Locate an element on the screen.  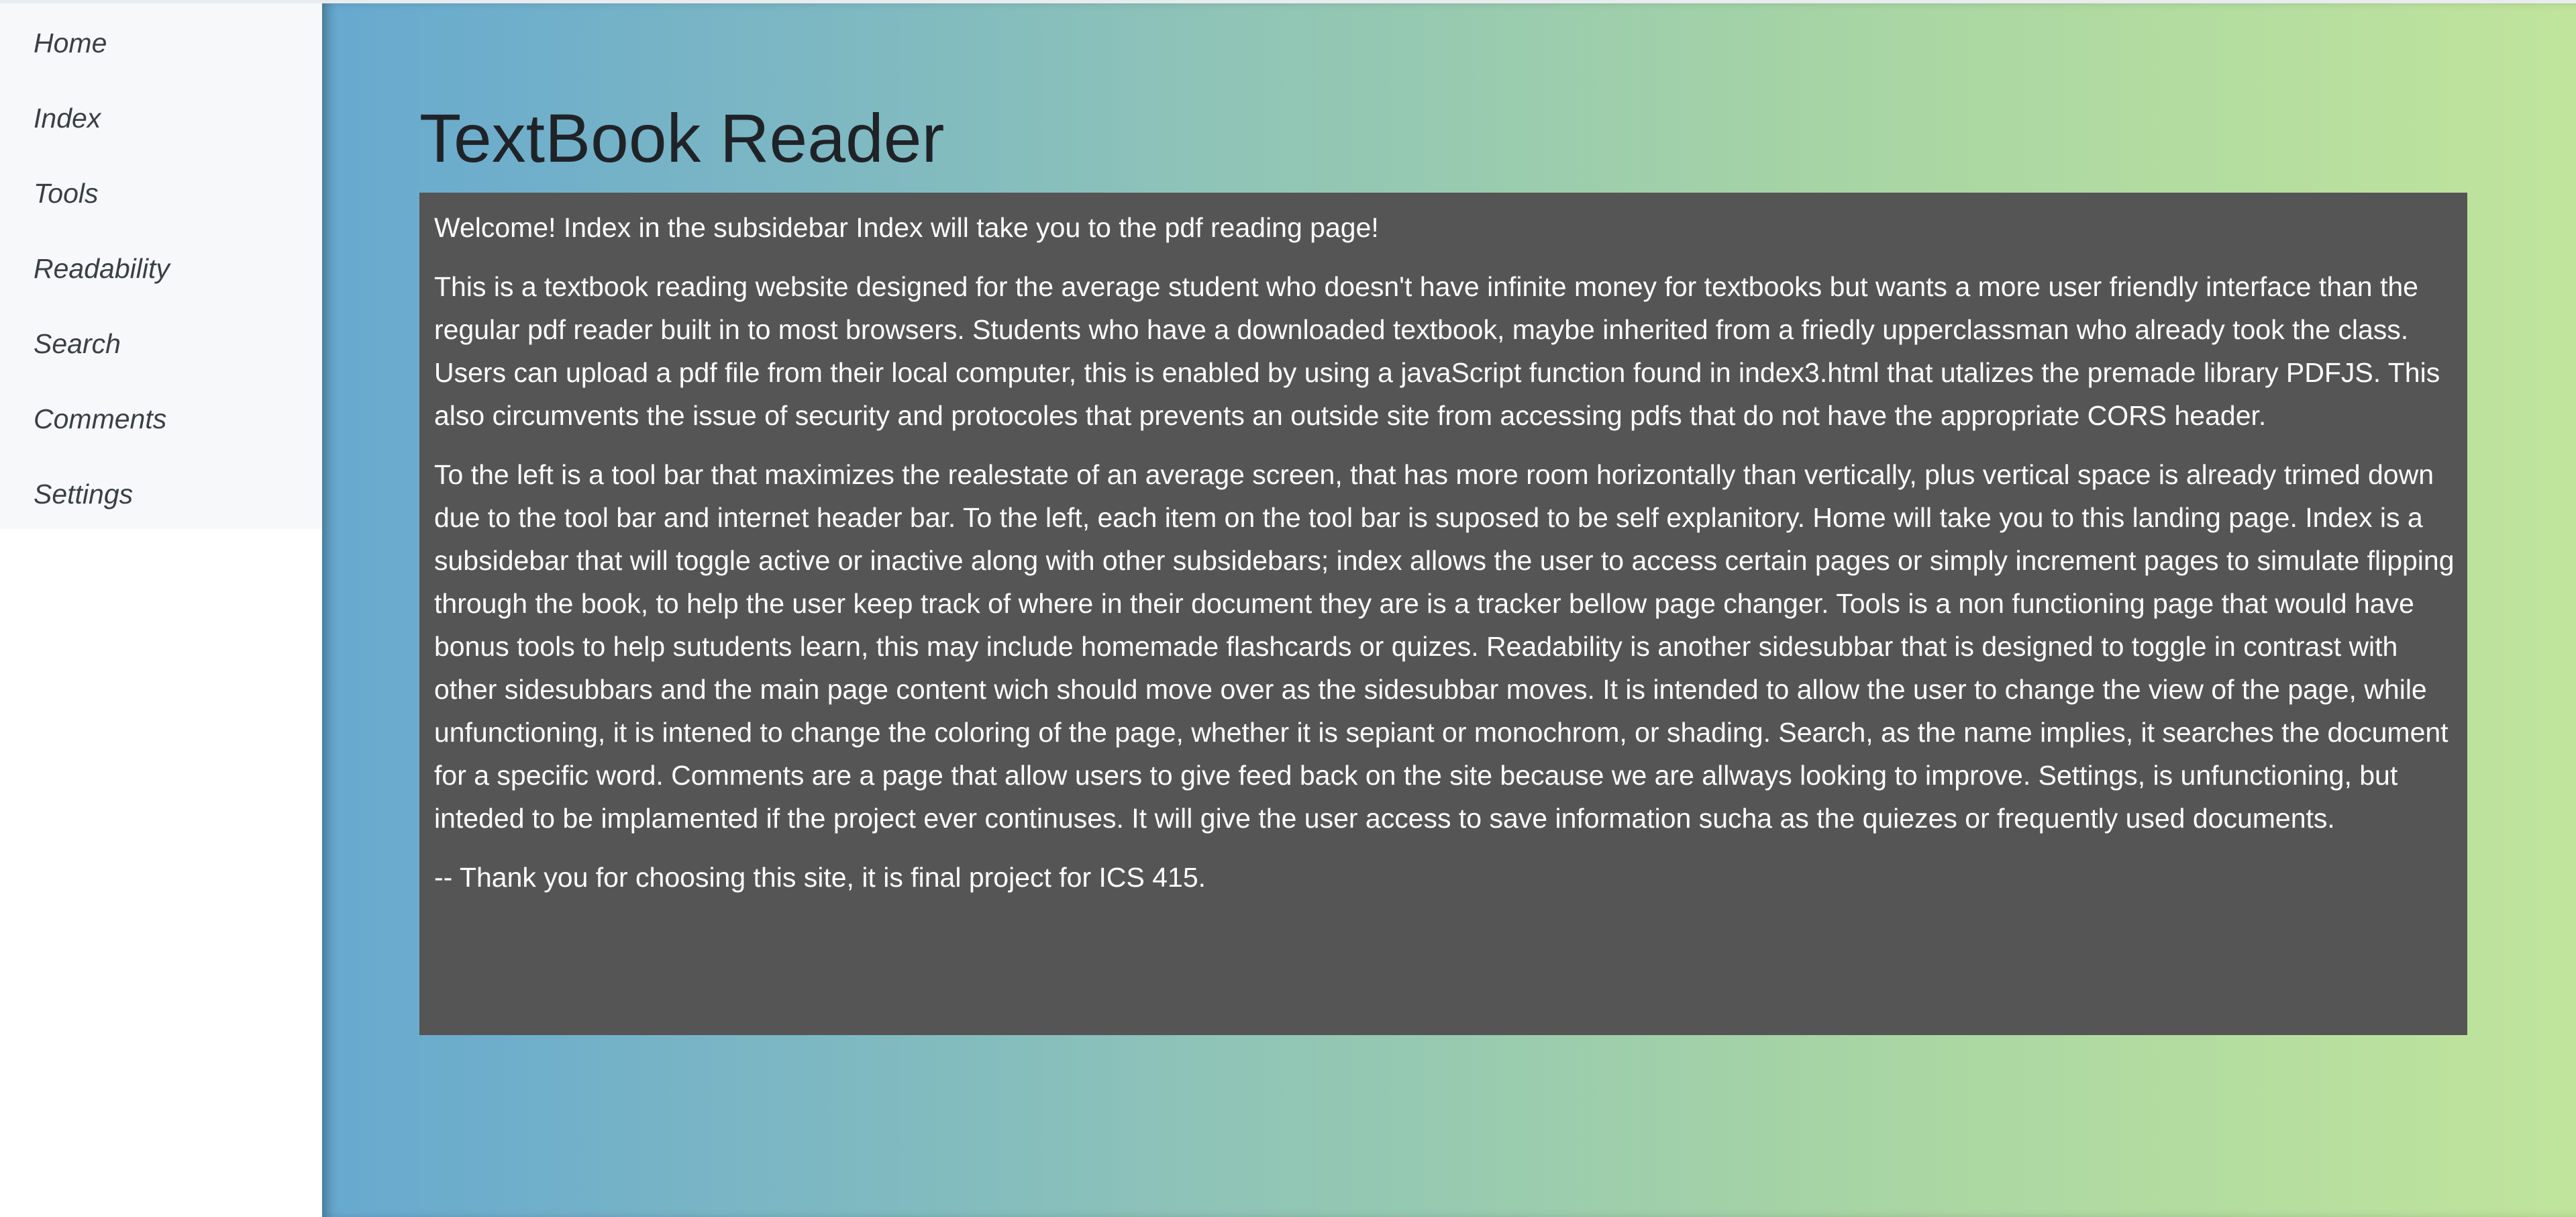
sidebar-item-label: Comments is located at coordinates (100, 419).